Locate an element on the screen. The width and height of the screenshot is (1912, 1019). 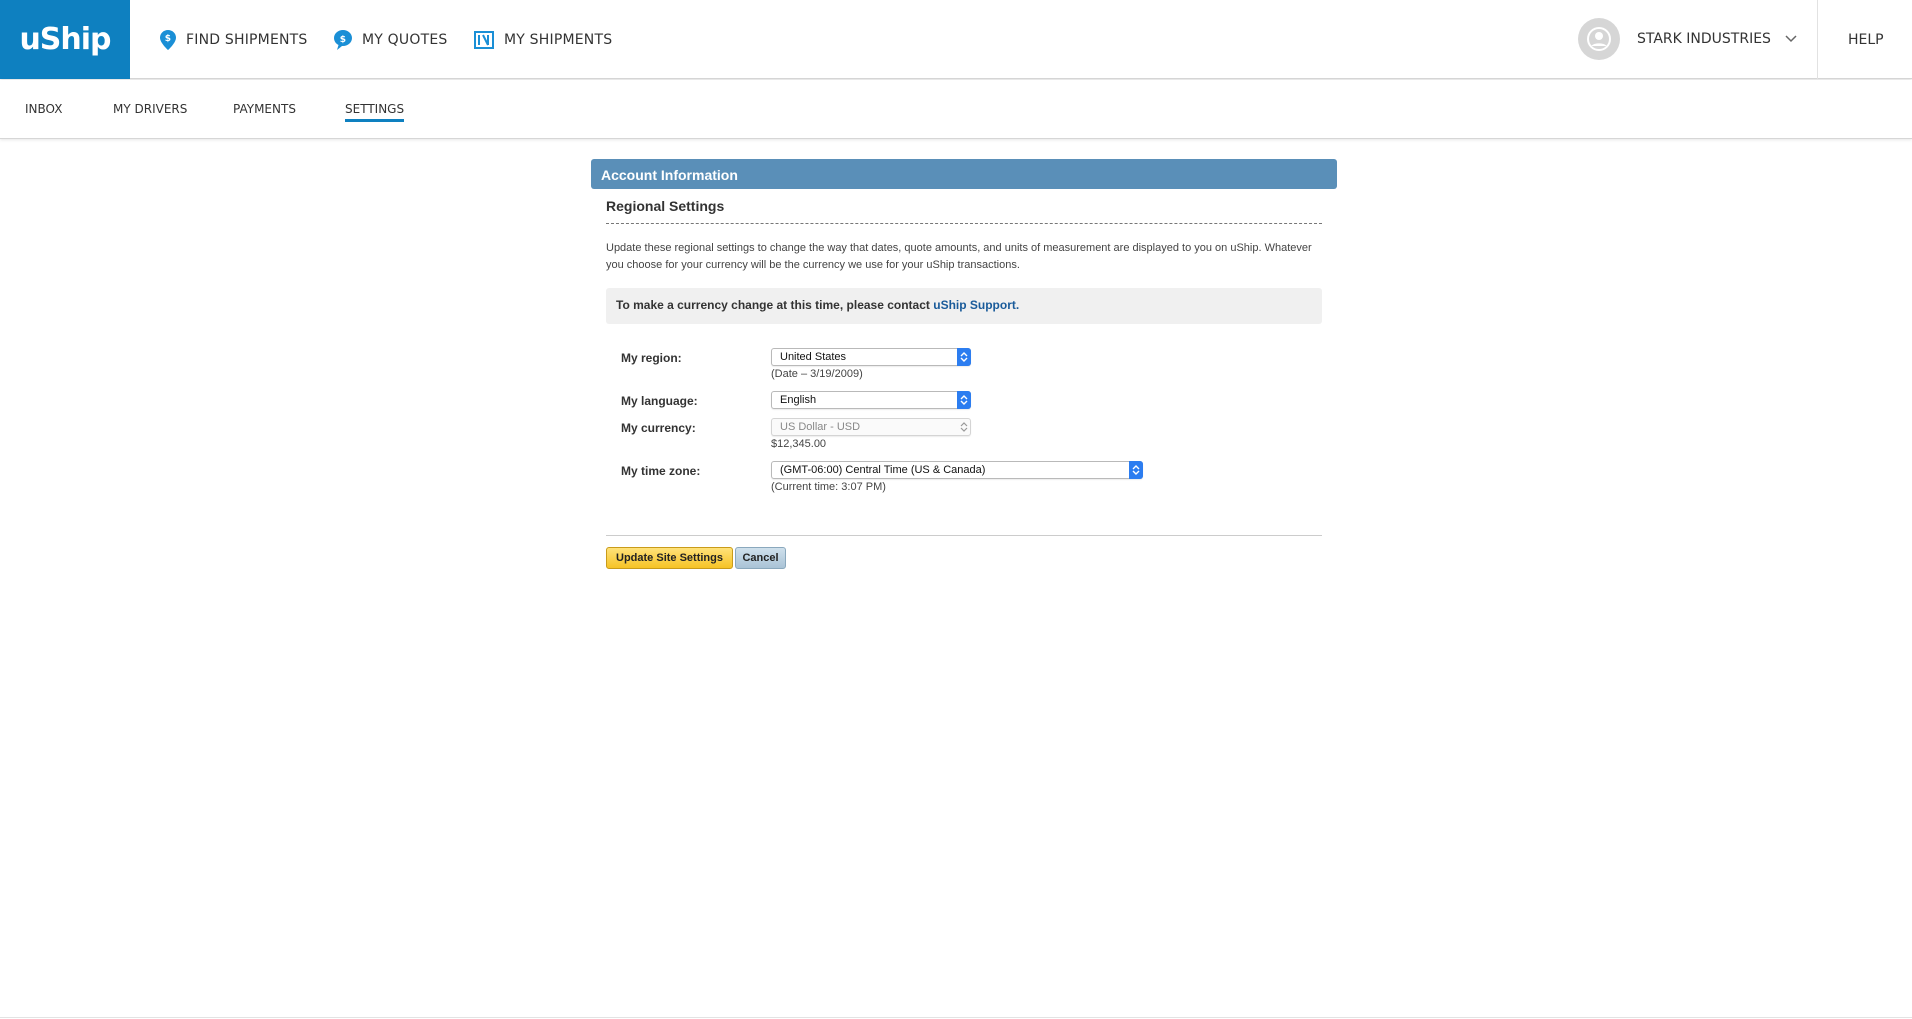
cancel-button: Cancel is located at coordinates (760, 558).